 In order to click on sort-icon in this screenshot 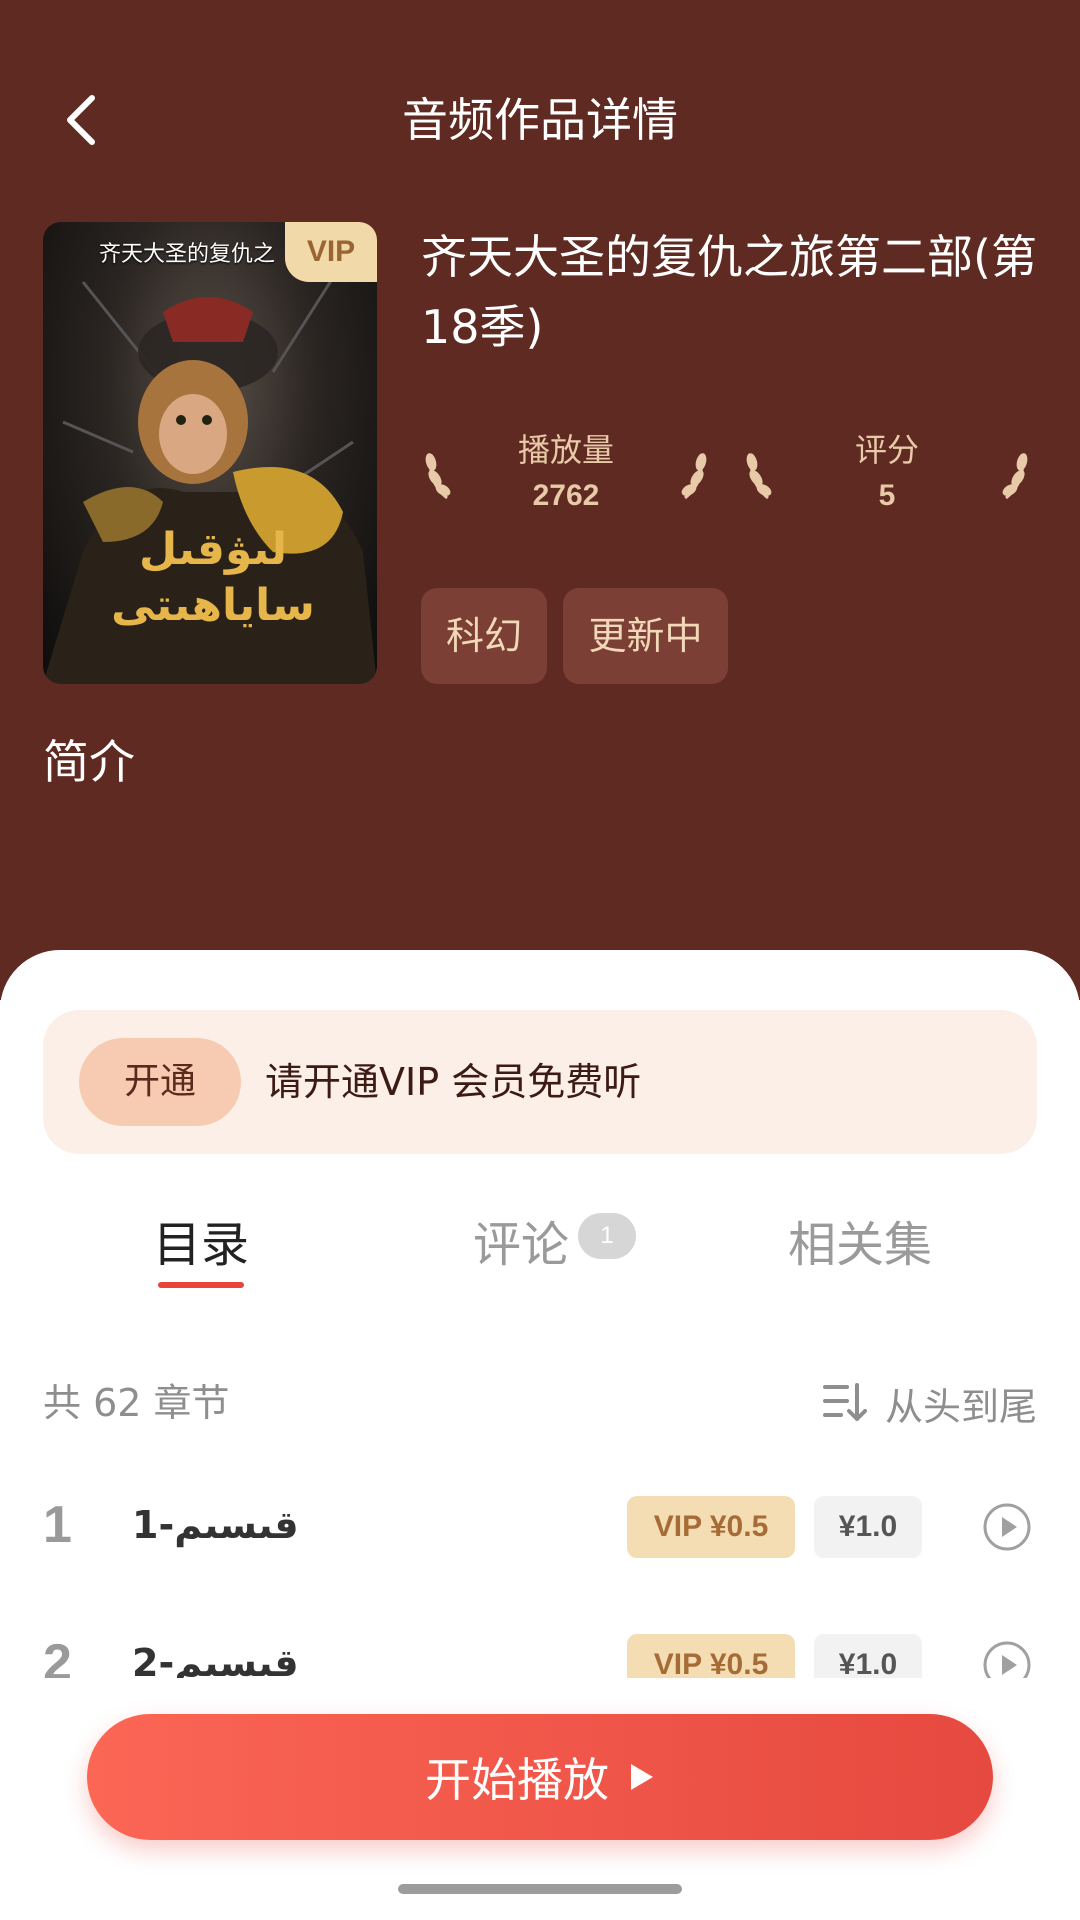, I will do `click(844, 1402)`.